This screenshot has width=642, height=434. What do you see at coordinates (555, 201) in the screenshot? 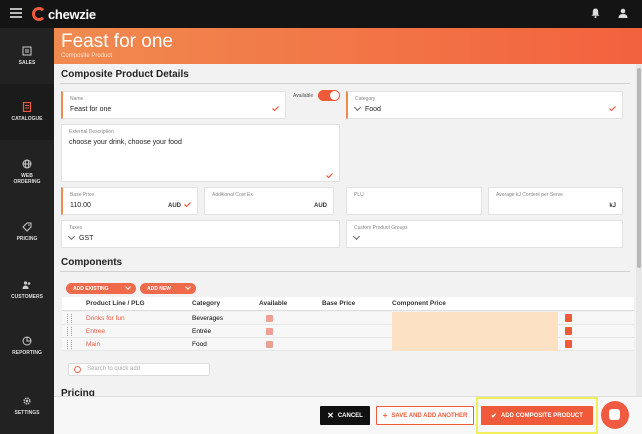
I see `kj-content-field: Average kJ Content per Serve kJ` at bounding box center [555, 201].